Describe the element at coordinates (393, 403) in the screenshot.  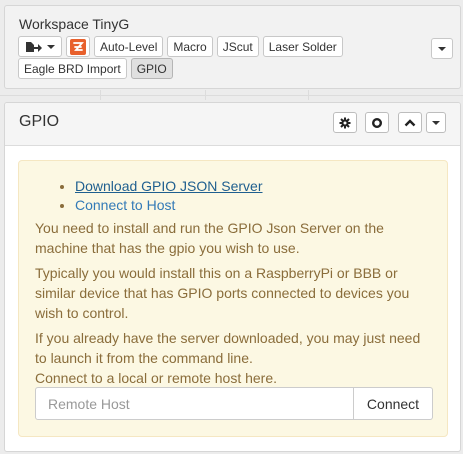
I see `connect-button: Connect` at that location.